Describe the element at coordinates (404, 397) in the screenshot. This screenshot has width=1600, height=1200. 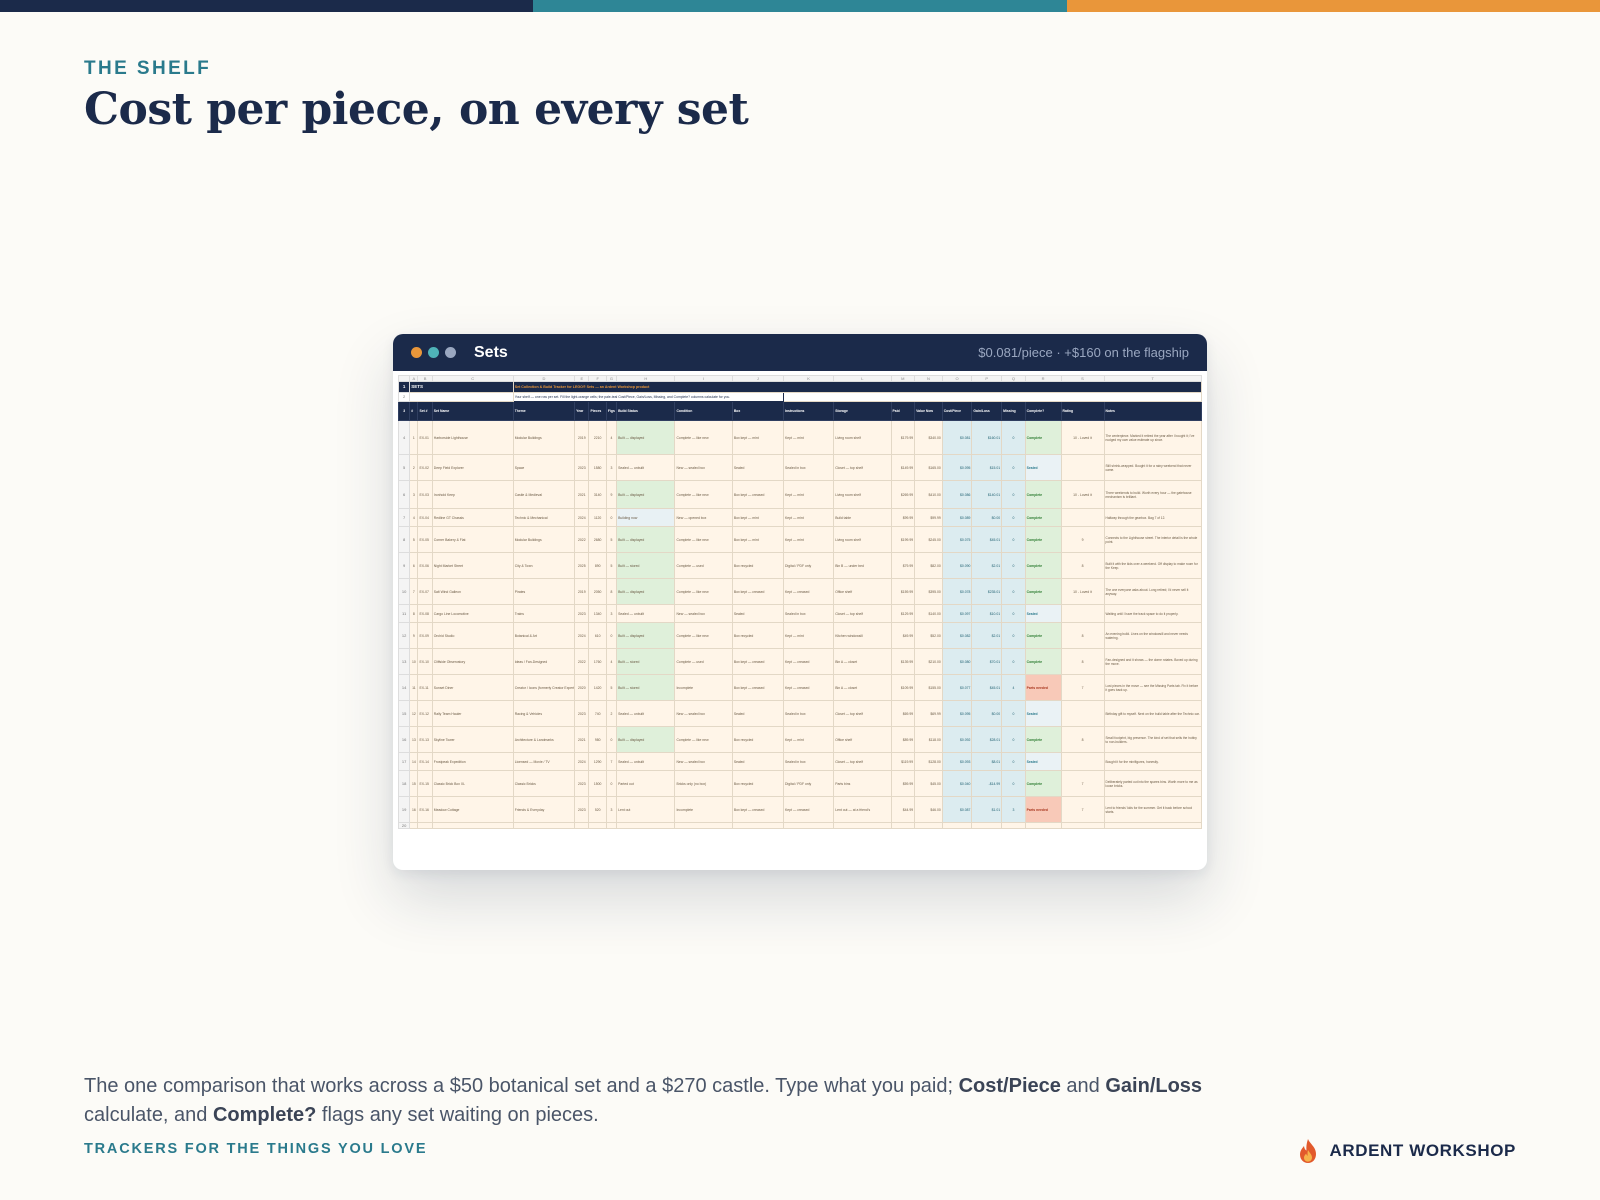
I see `row-number: 2` at that location.